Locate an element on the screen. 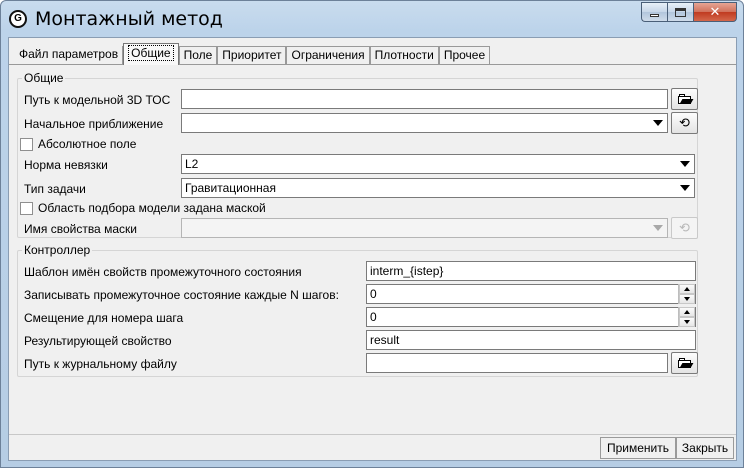 Image resolution: width=744 pixels, height=468 pixels. tab-general: Общие is located at coordinates (151, 54).